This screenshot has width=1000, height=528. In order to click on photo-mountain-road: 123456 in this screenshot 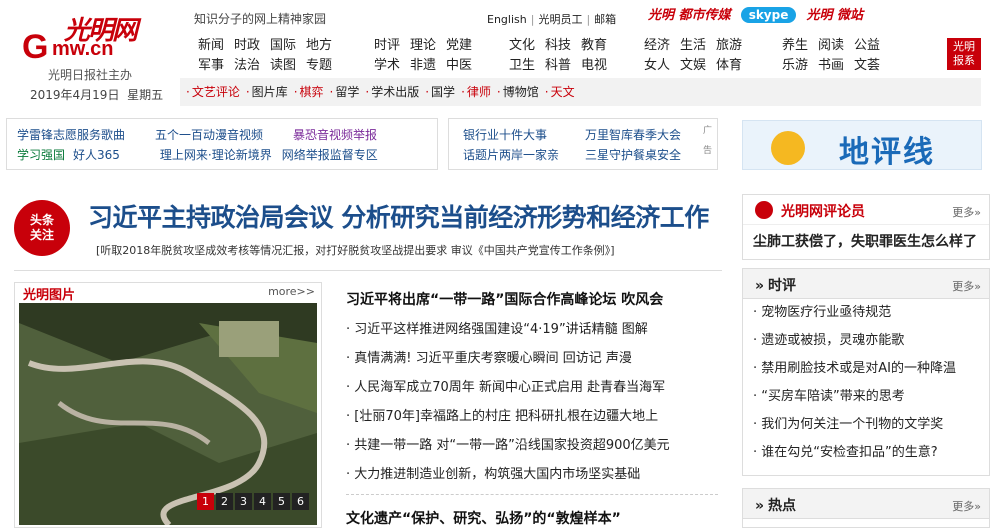, I will do `click(168, 414)`.